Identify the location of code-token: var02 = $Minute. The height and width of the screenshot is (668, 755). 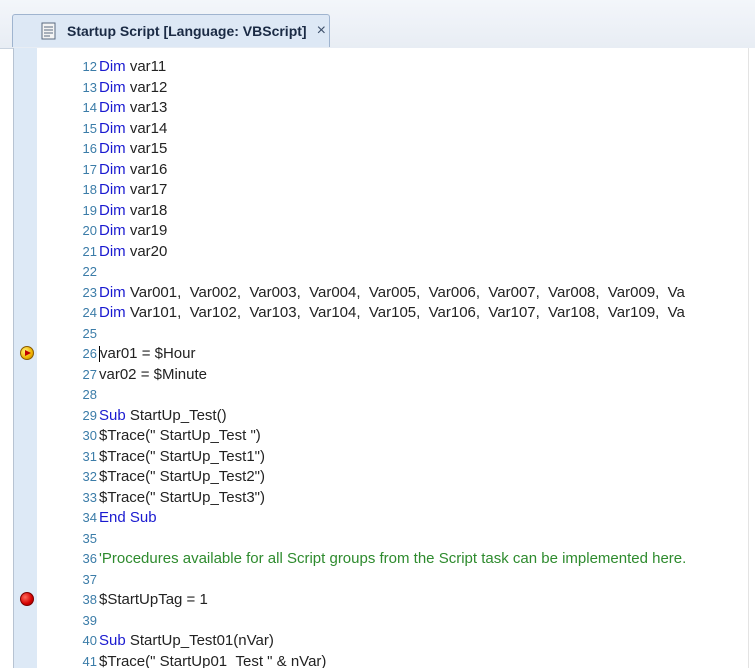
(153, 374).